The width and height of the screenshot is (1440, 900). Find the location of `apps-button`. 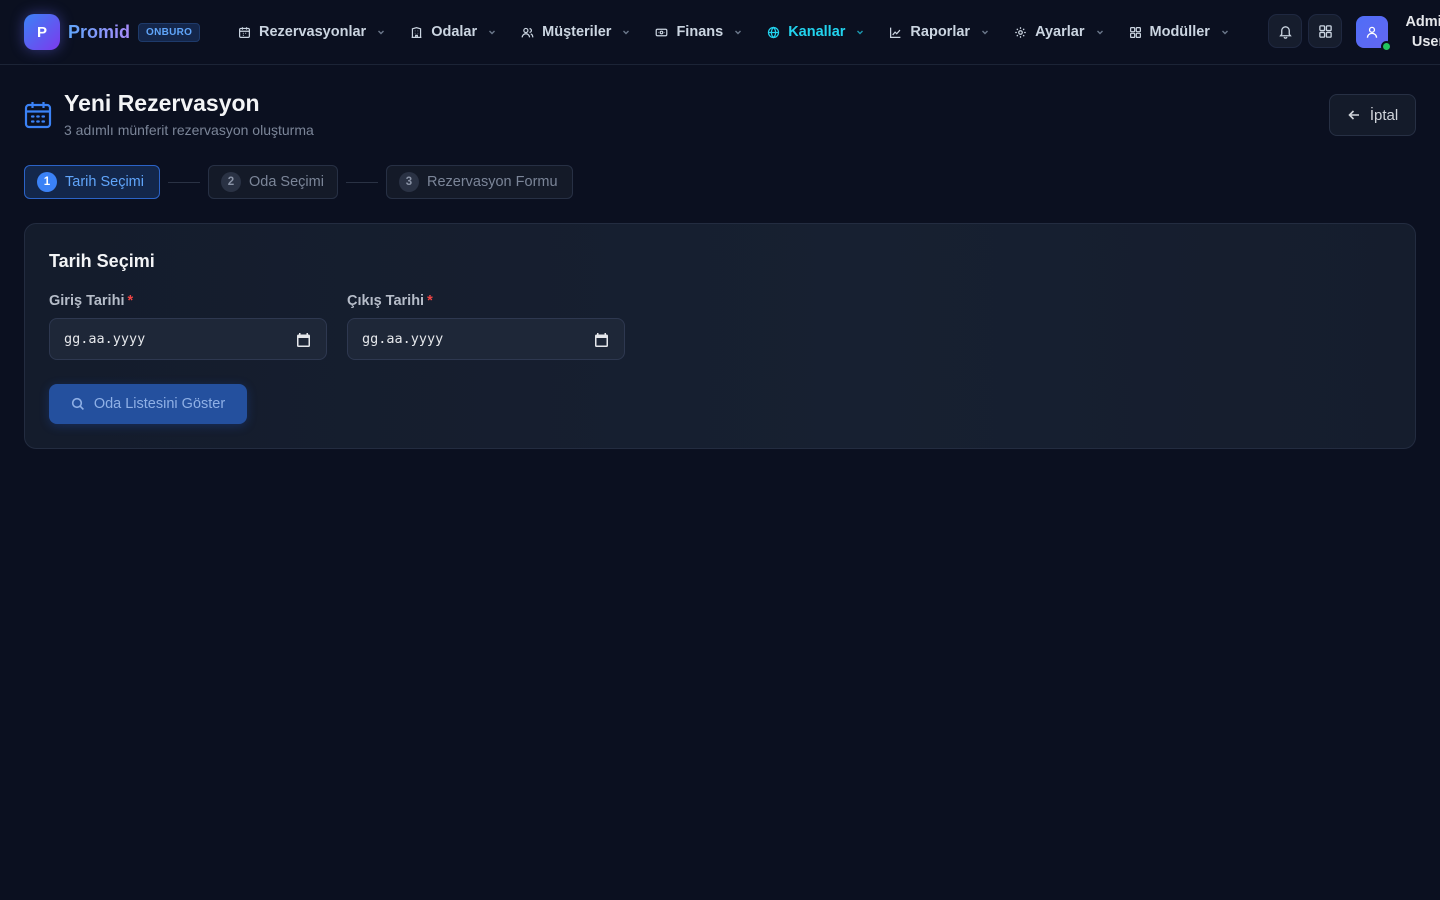

apps-button is located at coordinates (1325, 31).